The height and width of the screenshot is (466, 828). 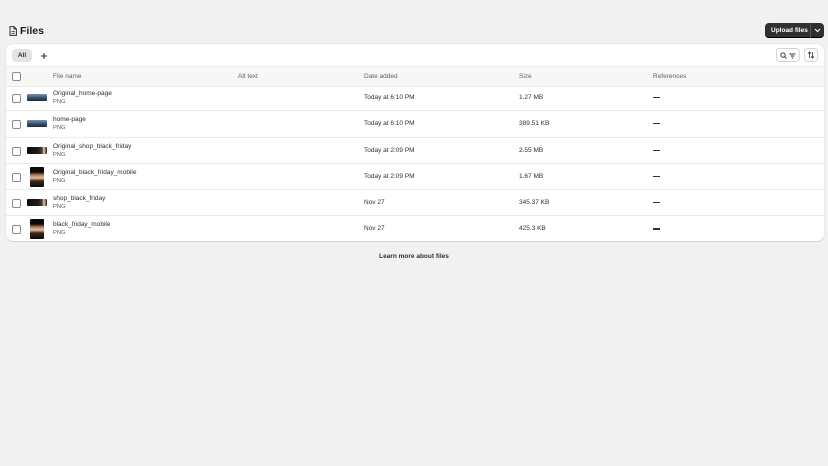 What do you see at coordinates (415, 229) in the screenshot?
I see `table-row: black_friday_mobile PNG Nov 27 425.3 KB` at bounding box center [415, 229].